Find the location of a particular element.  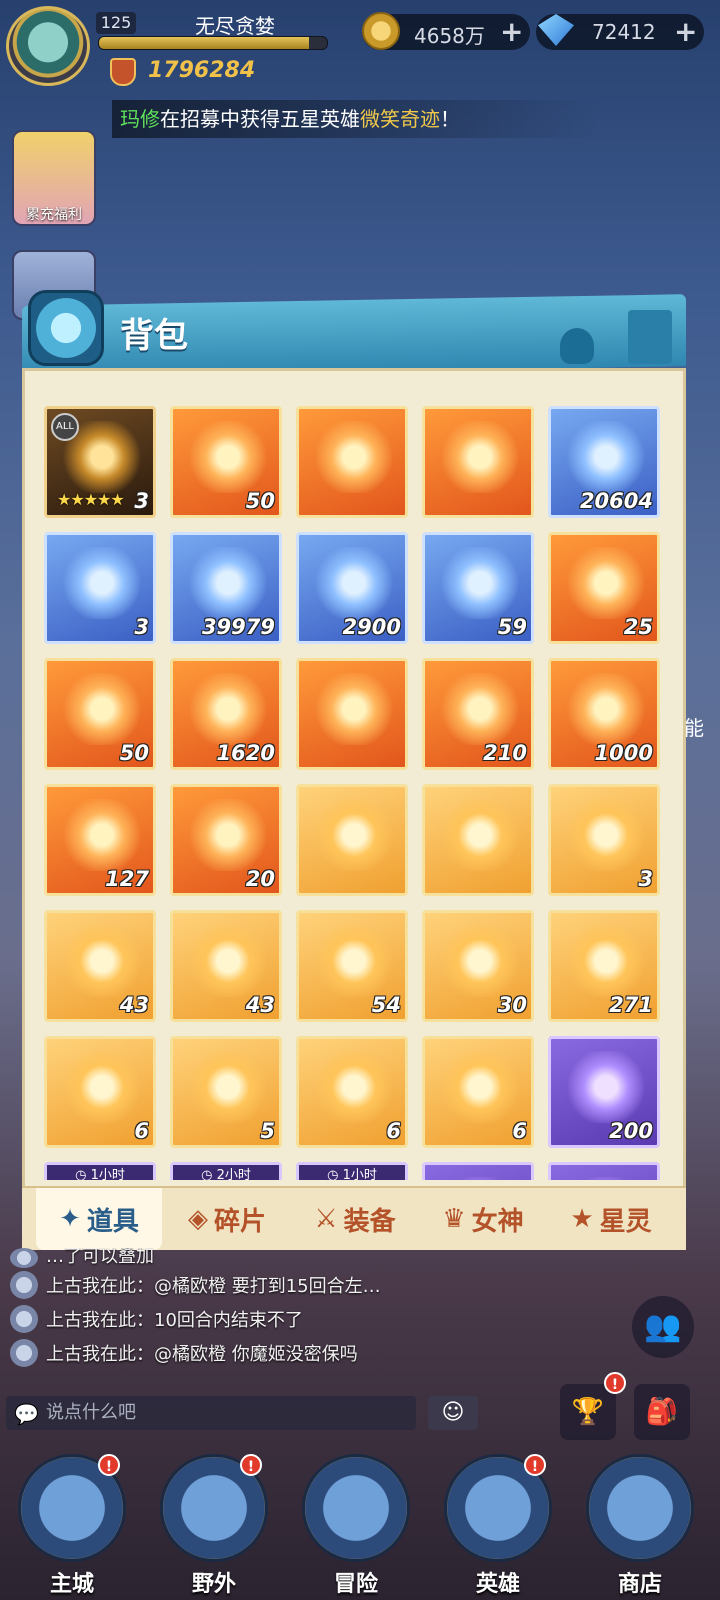

tab-icon: ✦ is located at coordinates (70, 1219).